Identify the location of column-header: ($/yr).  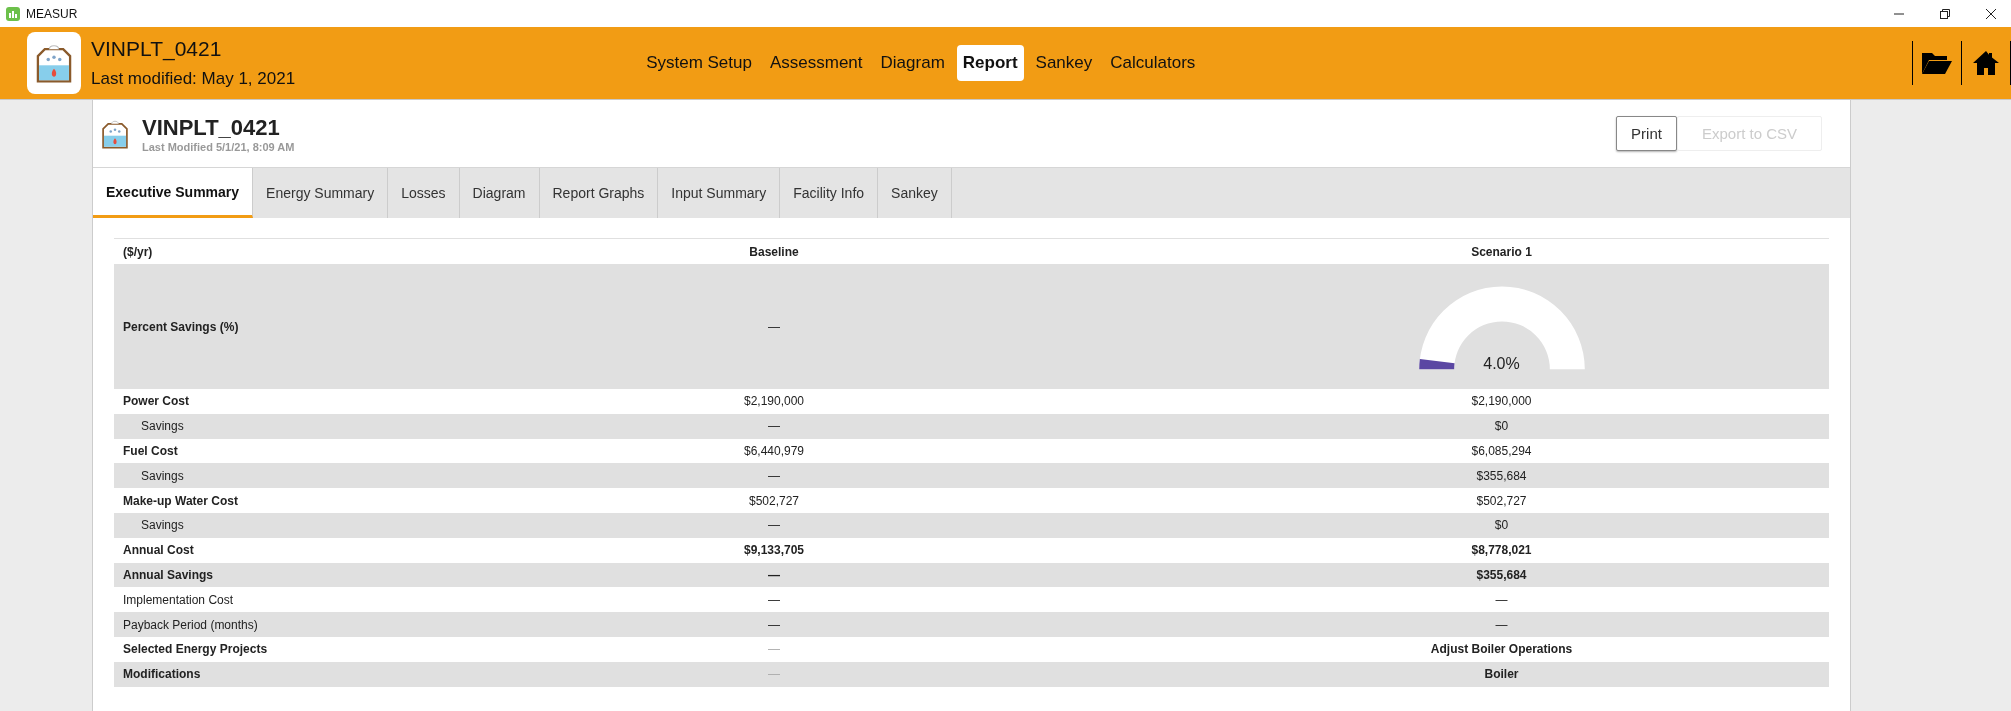
(138, 251).